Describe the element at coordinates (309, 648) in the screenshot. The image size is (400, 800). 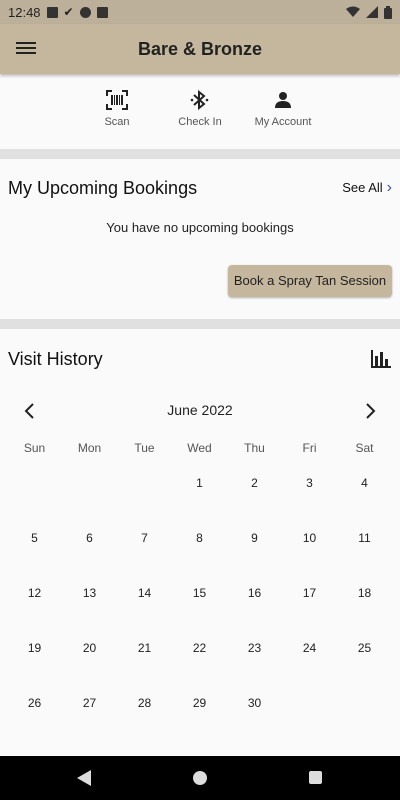
I see `calendar-day: 24` at that location.